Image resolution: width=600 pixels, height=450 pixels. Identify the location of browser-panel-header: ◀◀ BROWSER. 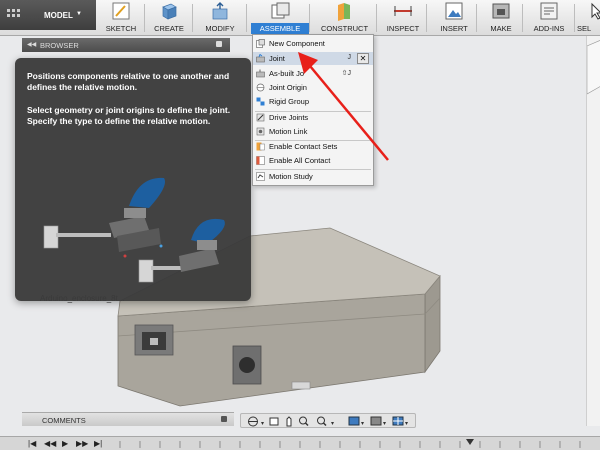
(126, 45).